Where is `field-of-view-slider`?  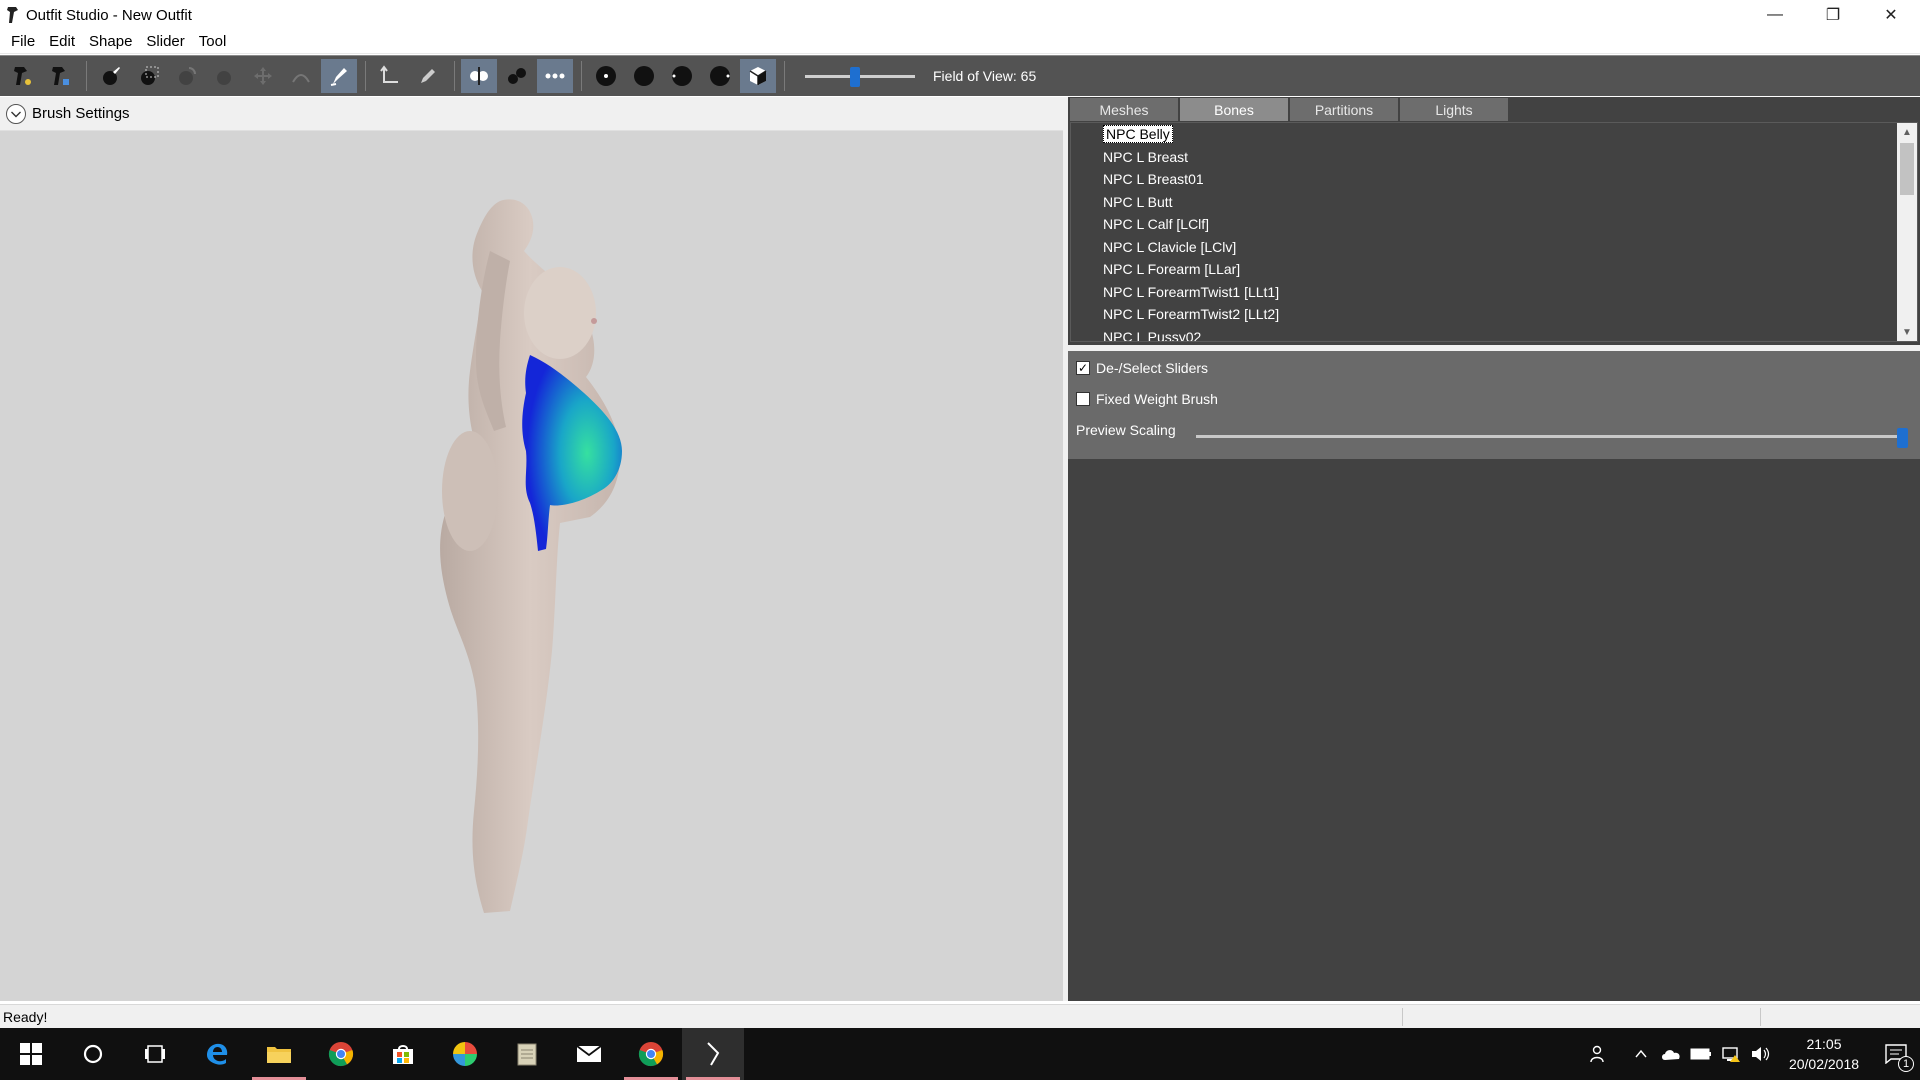 field-of-view-slider is located at coordinates (860, 76).